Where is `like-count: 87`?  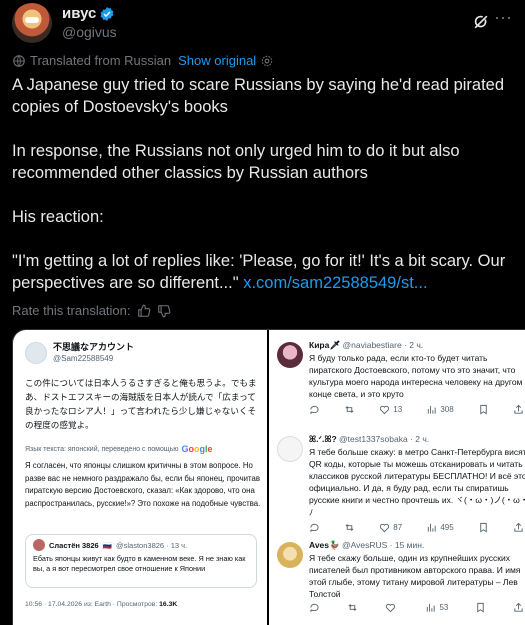
like-count: 87 is located at coordinates (390, 527).